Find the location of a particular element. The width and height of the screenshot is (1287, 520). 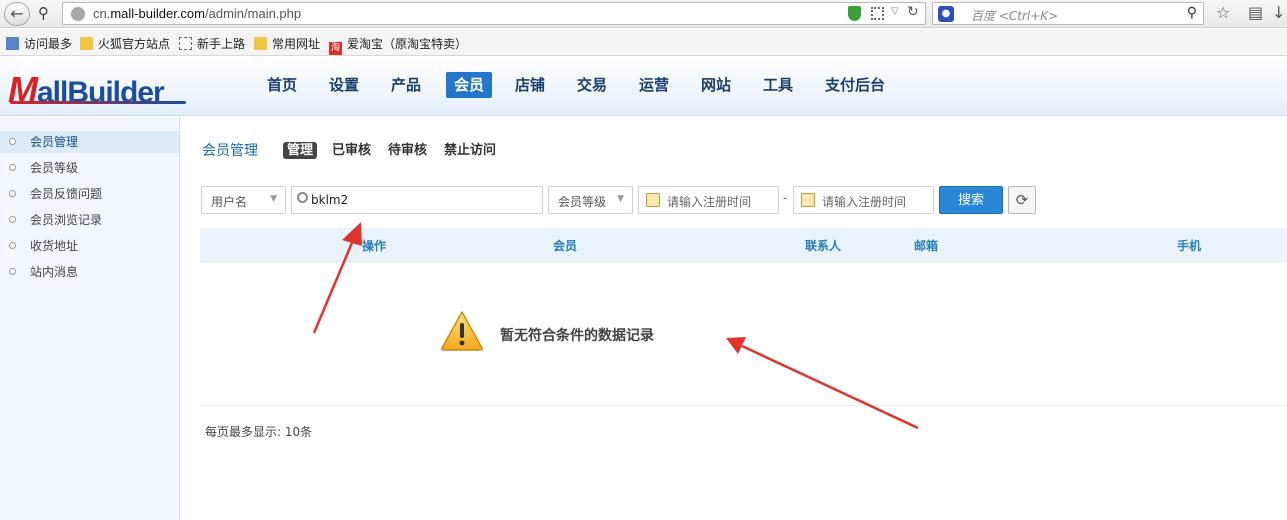

col-actions: 操作 is located at coordinates (374, 246).